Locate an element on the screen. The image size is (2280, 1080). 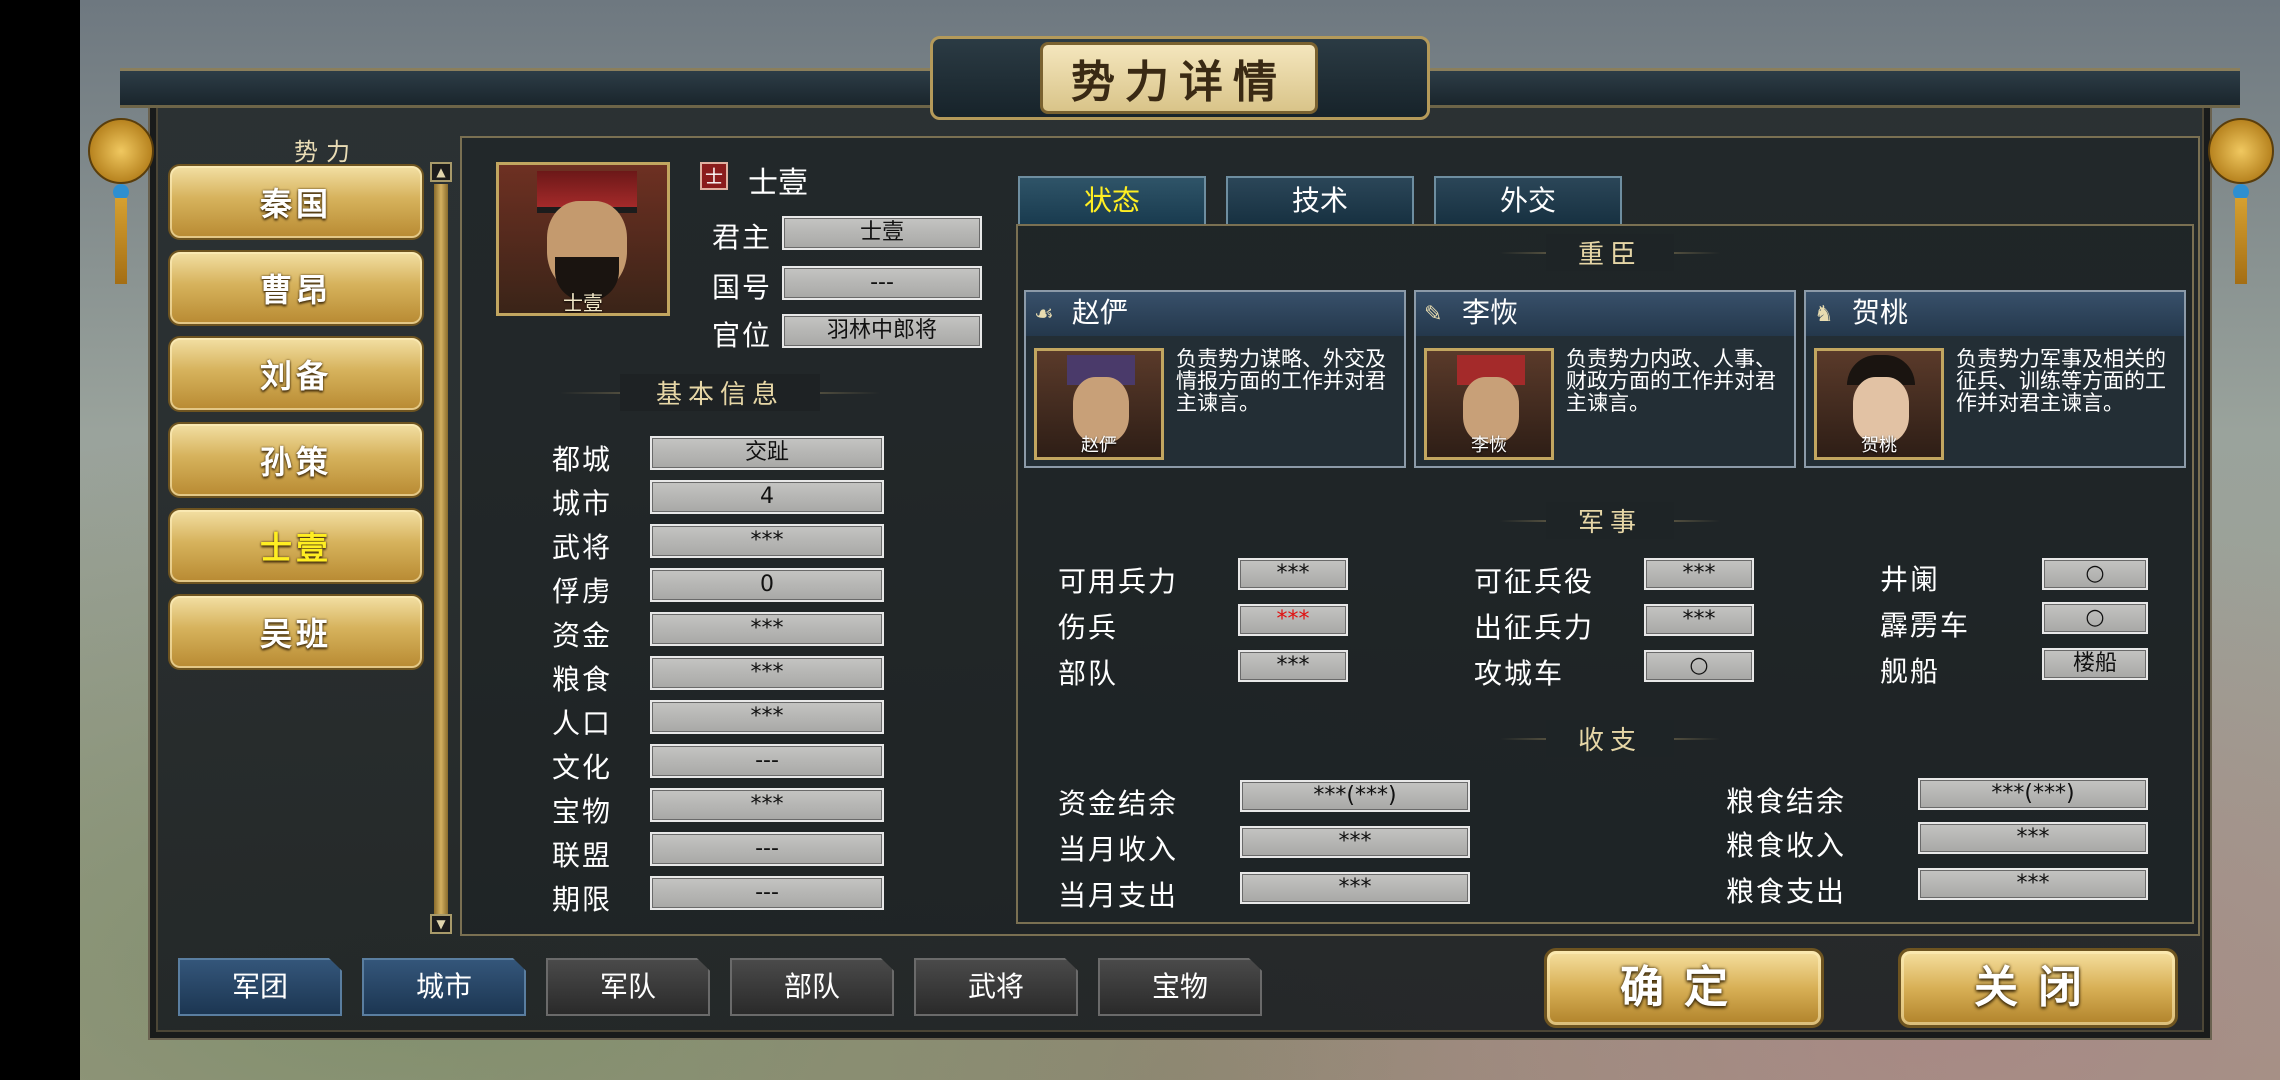
tab-army: 军队 is located at coordinates (628, 987).